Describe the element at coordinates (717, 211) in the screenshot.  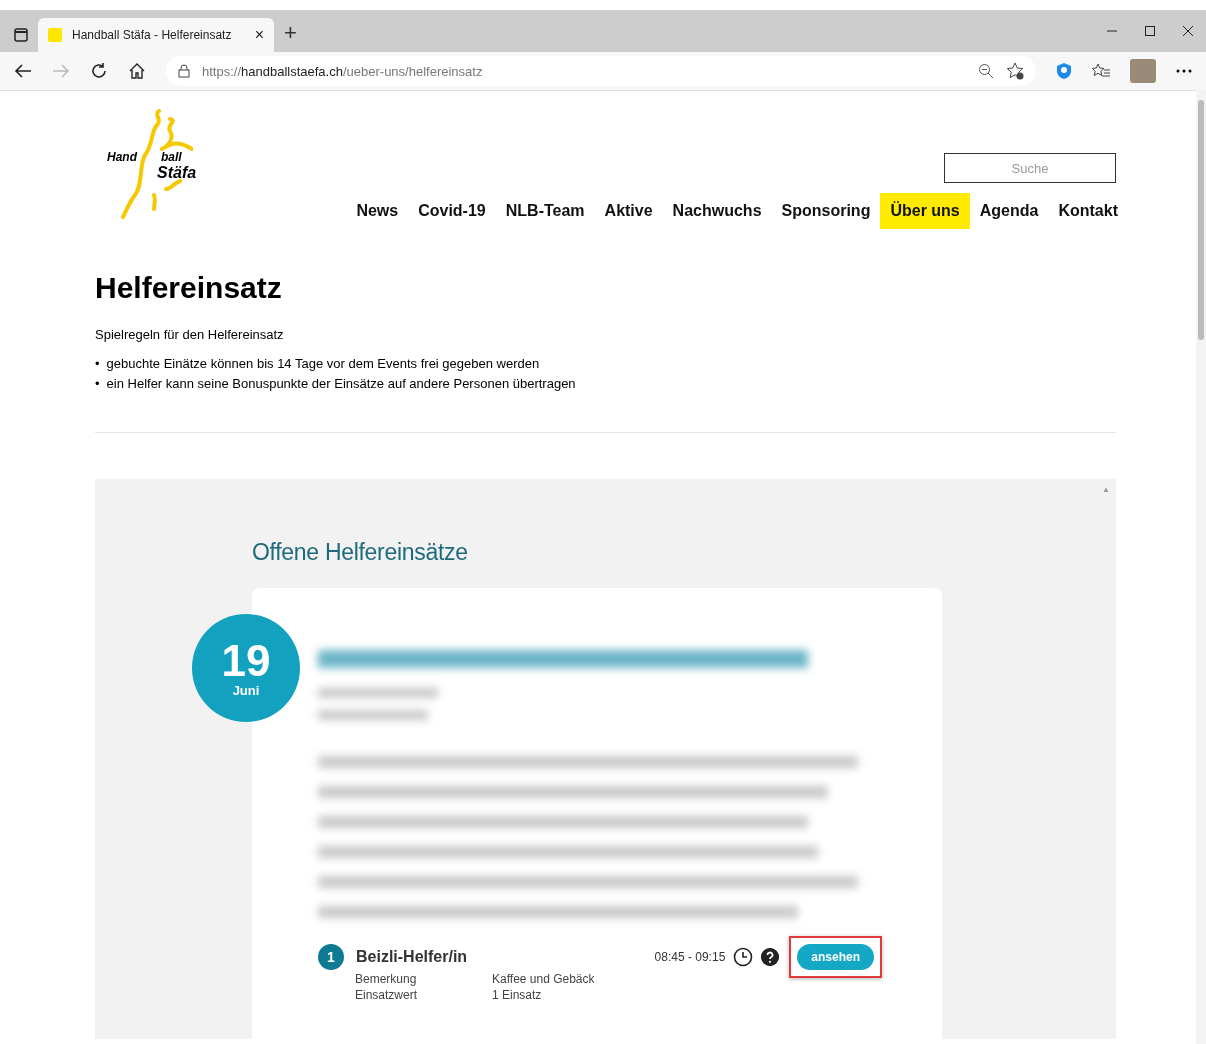
I see `nav-link: Nachwuchs` at that location.